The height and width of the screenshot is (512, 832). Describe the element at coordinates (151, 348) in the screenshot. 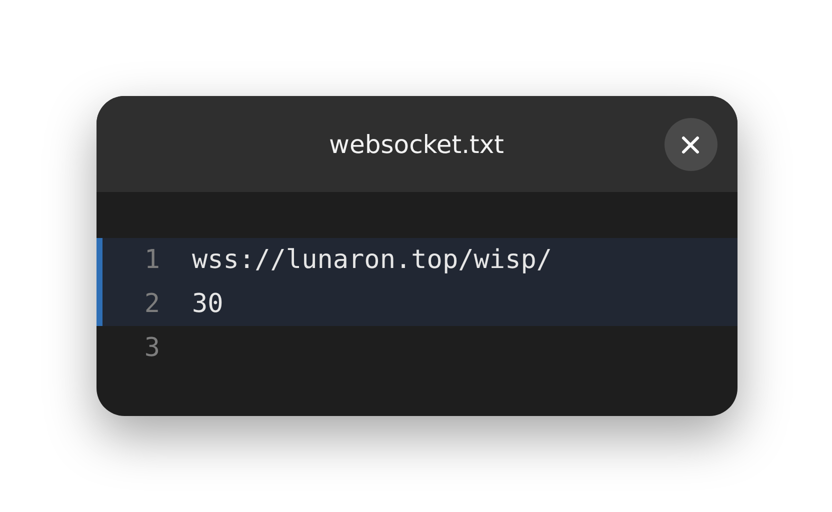

I see `line-number: 3` at that location.